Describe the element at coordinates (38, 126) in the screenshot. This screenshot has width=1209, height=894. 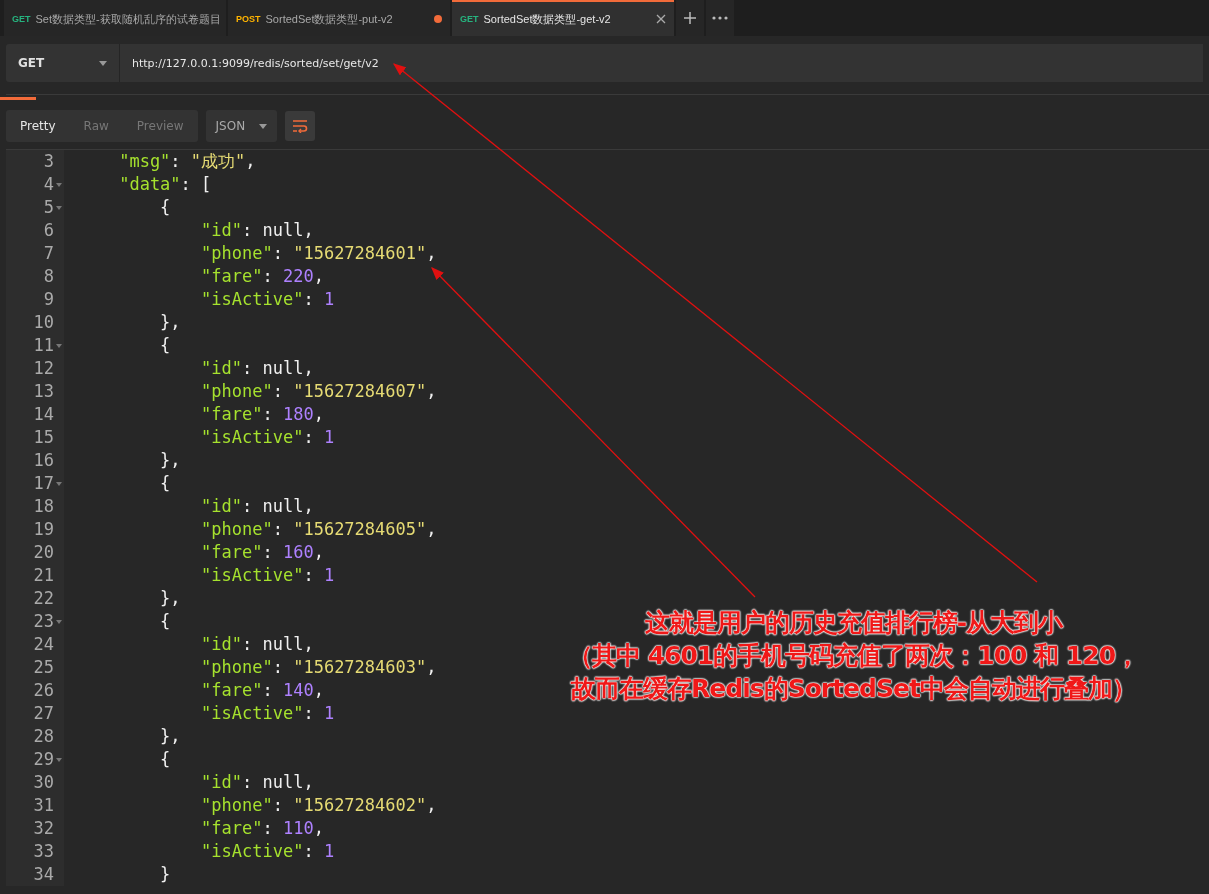
I see `view-mode-tab: Pretty` at that location.